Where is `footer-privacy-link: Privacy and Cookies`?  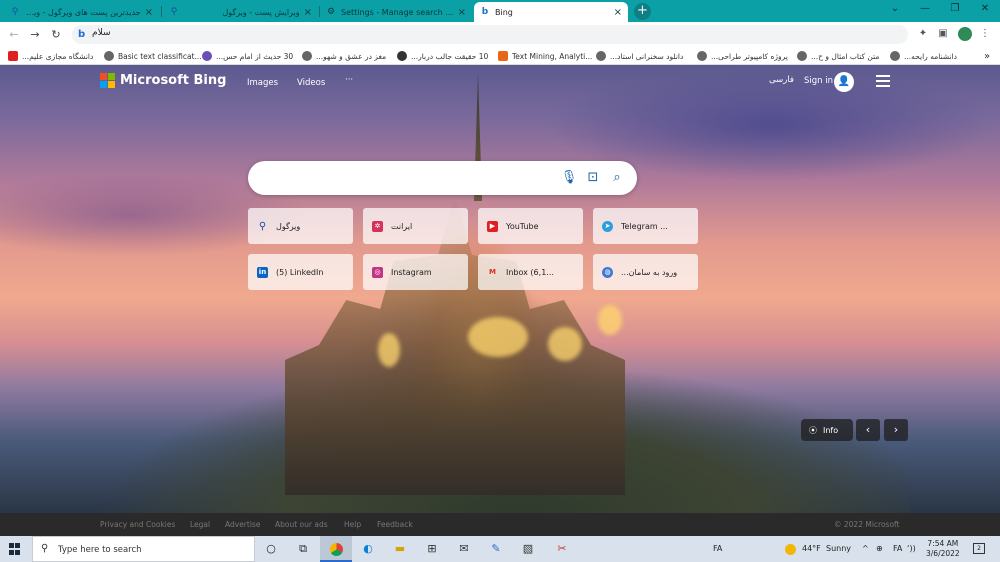 footer-privacy-link: Privacy and Cookies is located at coordinates (137, 524).